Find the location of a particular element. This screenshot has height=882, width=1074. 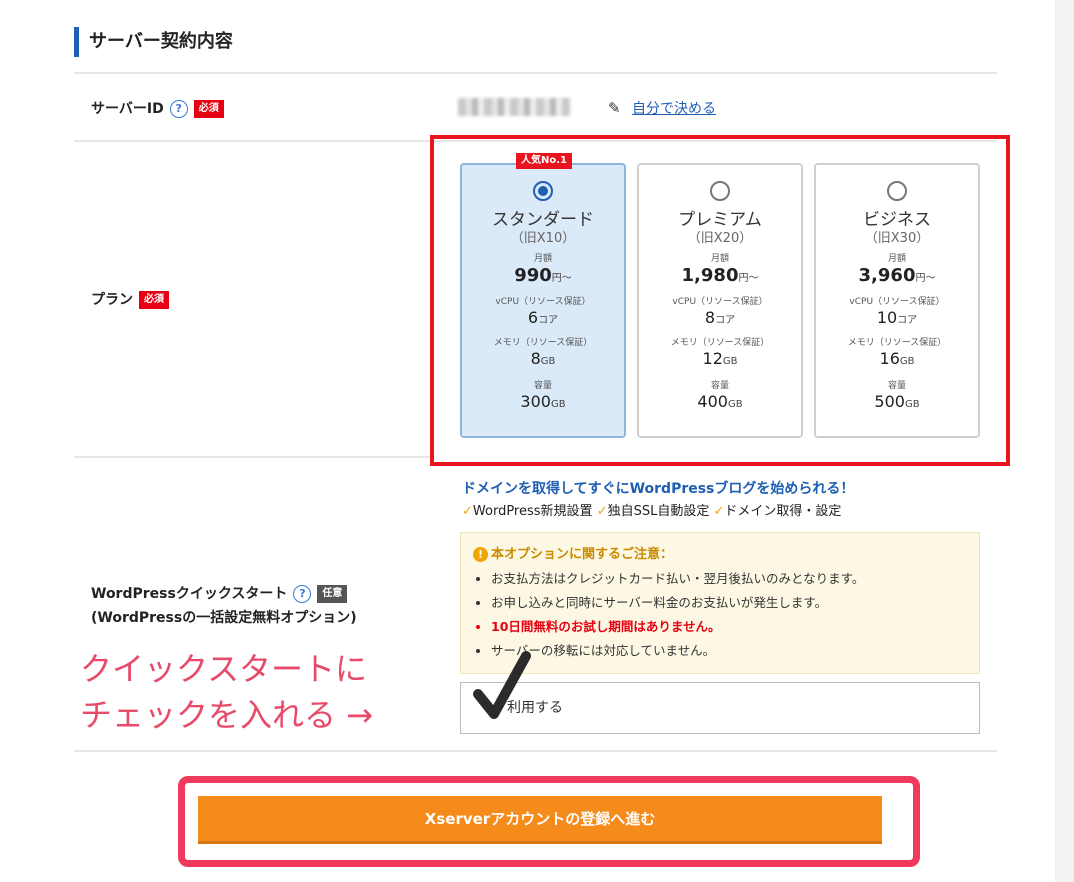

server-id-value-blurred is located at coordinates (514, 107).